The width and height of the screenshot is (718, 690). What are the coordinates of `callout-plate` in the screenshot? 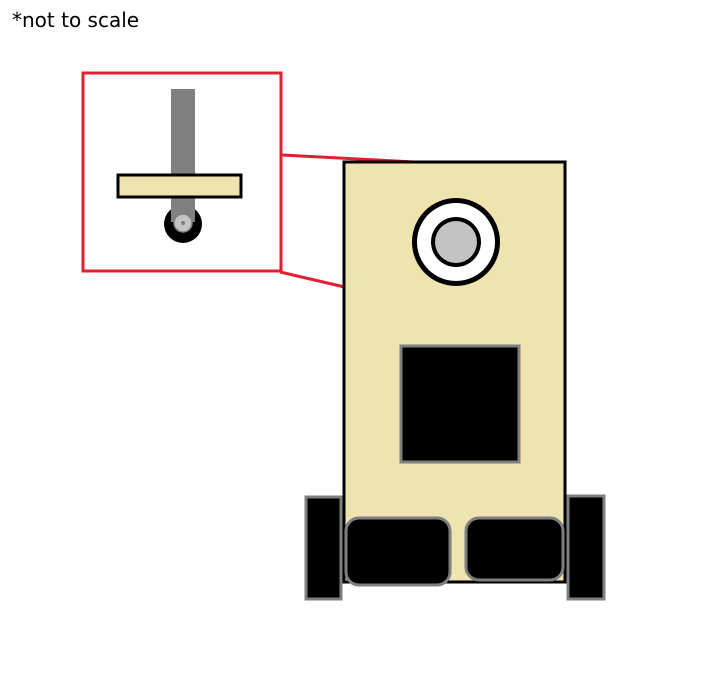 It's located at (179, 186).